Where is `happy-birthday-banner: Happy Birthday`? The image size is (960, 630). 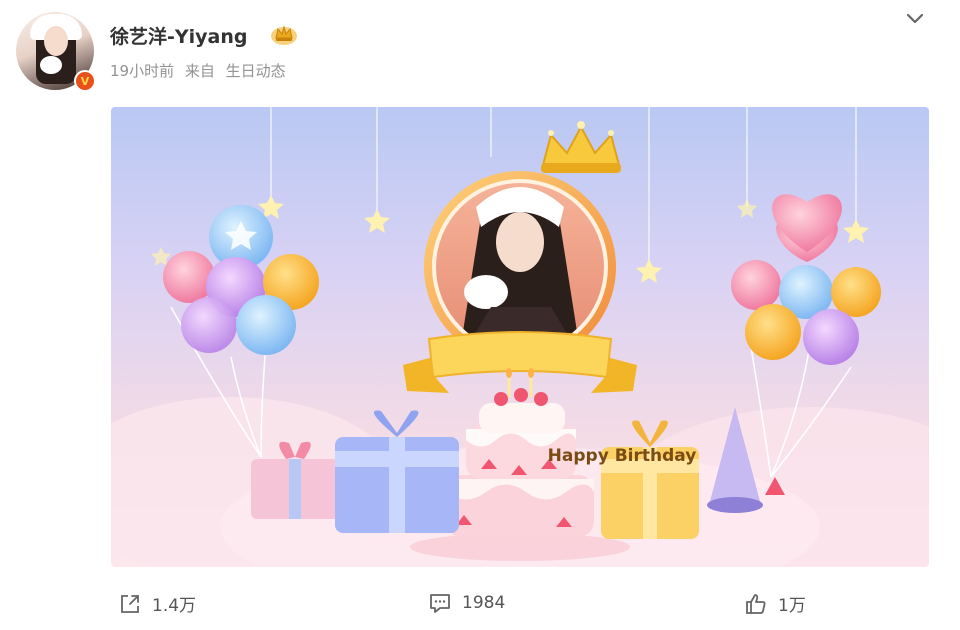
happy-birthday-banner: Happy Birthday is located at coordinates (622, 456).